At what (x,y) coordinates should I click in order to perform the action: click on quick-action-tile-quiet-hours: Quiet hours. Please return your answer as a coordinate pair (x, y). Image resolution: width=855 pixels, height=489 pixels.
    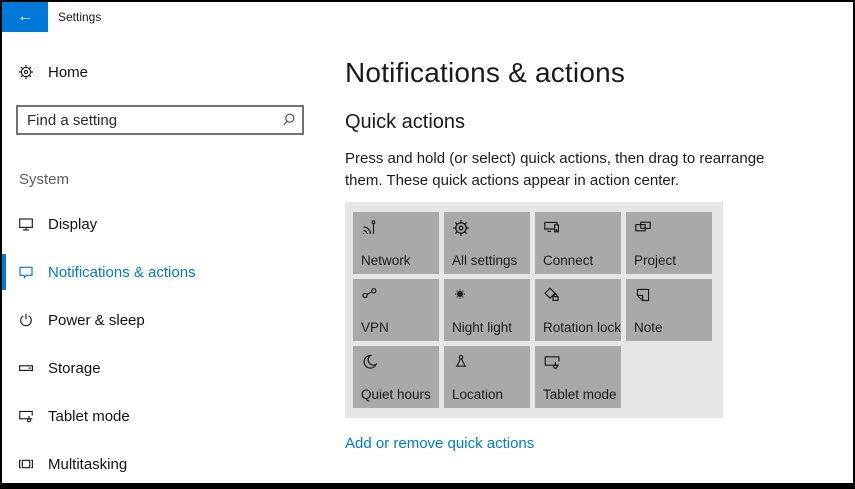
    Looking at the image, I should click on (396, 377).